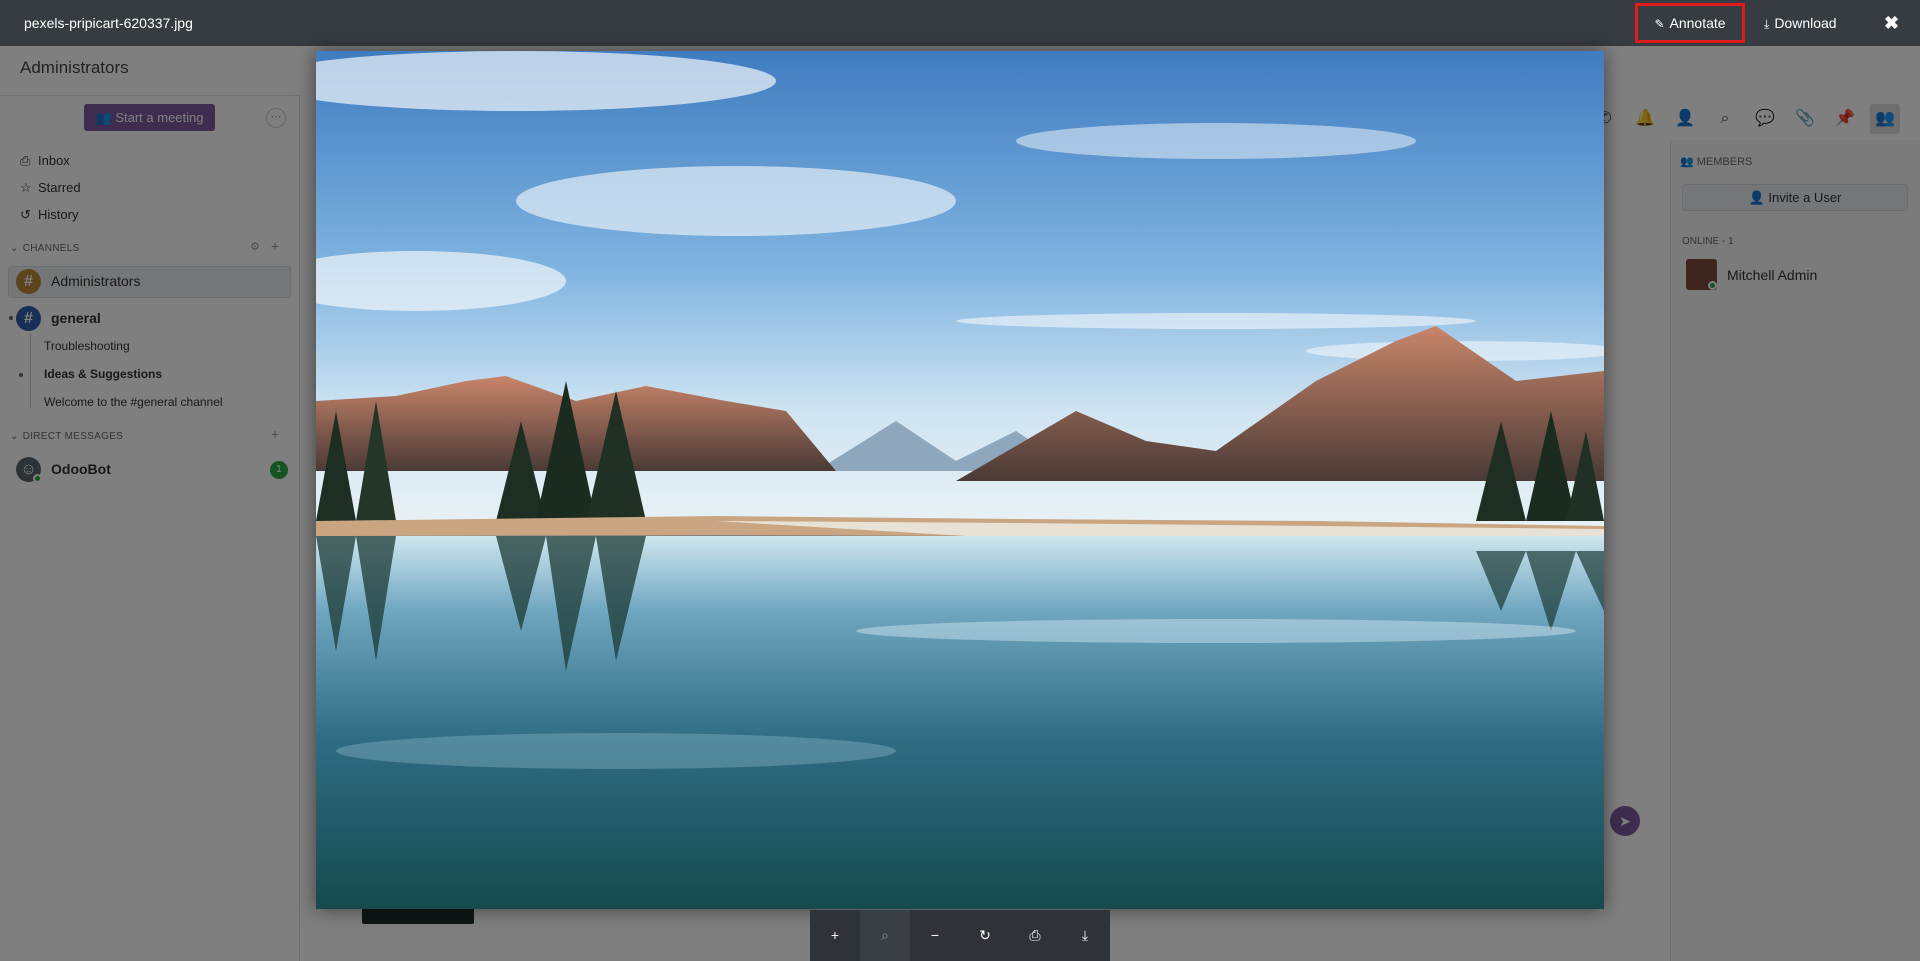 This screenshot has width=1920, height=961. Describe the element at coordinates (1035, 935) in the screenshot. I see `print-icon: ⎙` at that location.